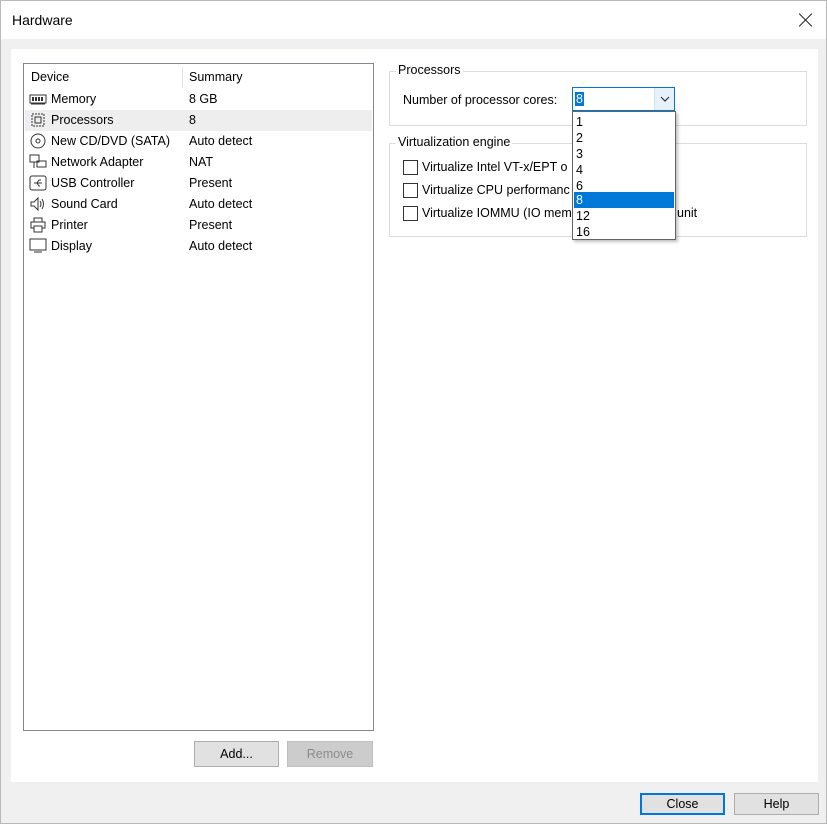 The image size is (827, 824). Describe the element at coordinates (624, 170) in the screenshot. I see `cores-option-4: 4` at that location.